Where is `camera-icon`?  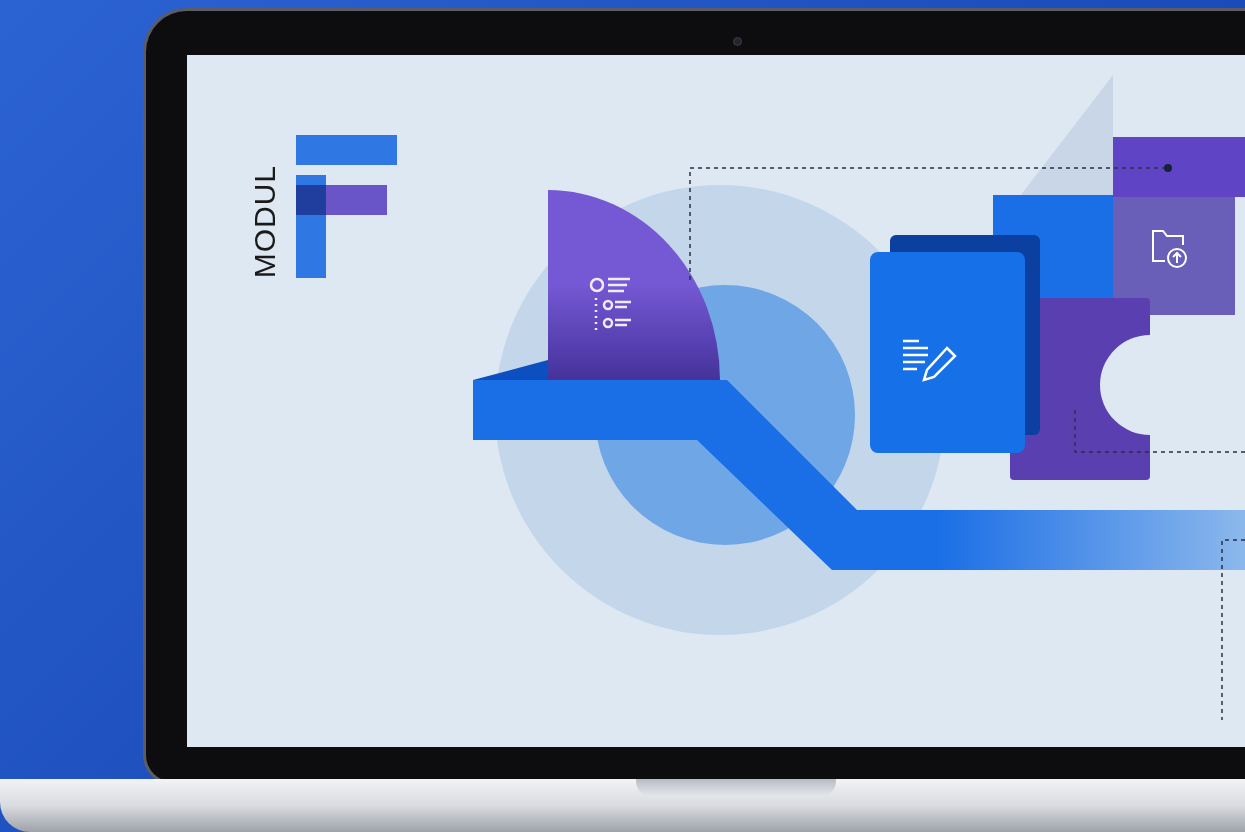
camera-icon is located at coordinates (737, 41).